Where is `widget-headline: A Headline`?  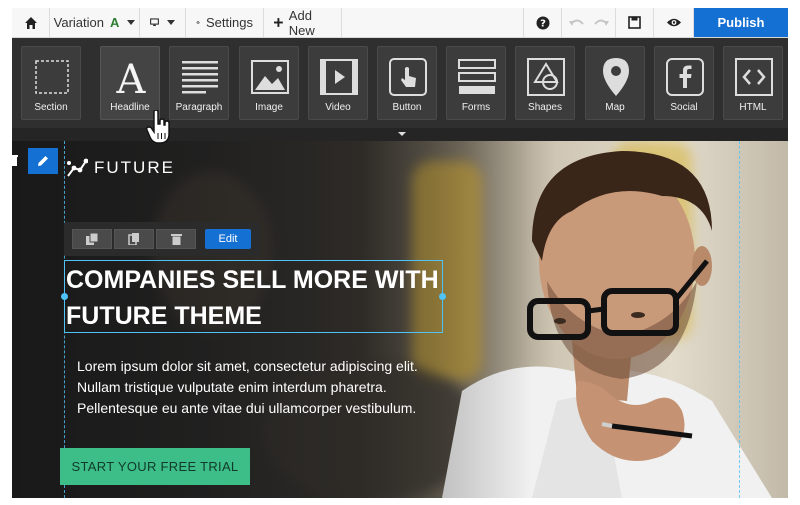
widget-headline: A Headline is located at coordinates (130, 83).